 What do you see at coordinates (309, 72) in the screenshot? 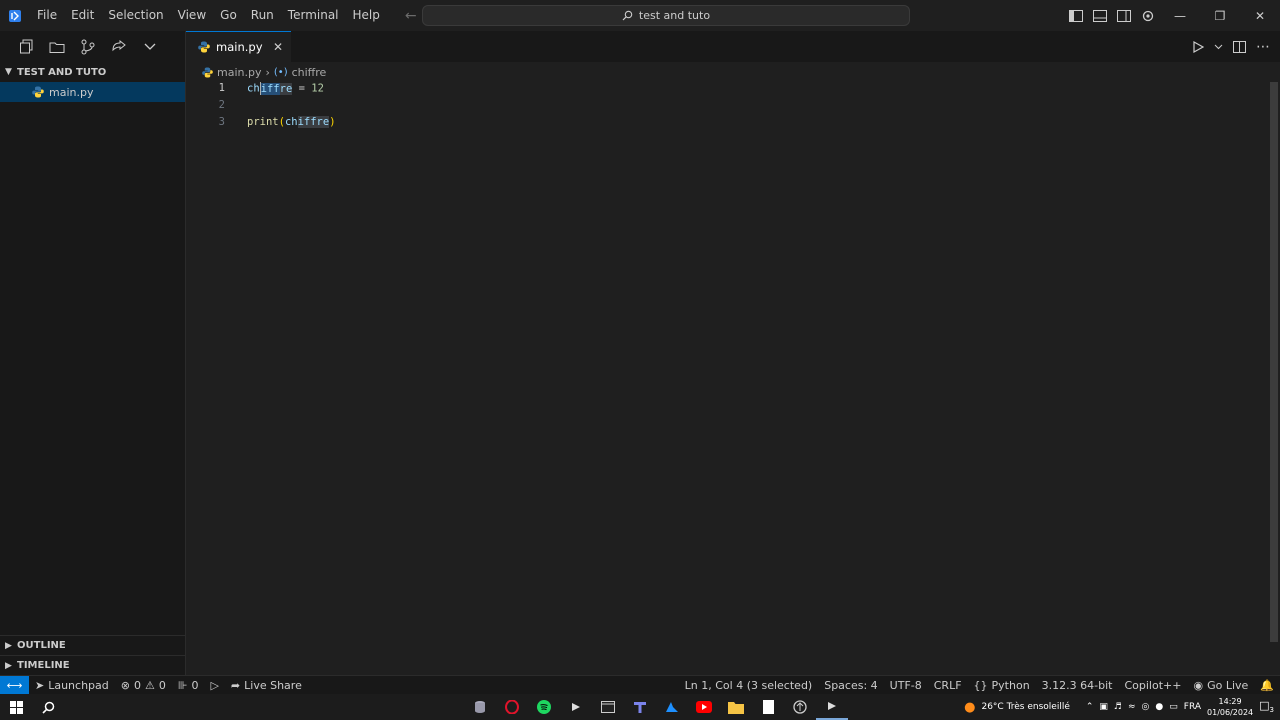
I see `breadcrumb-symbol: chiffre` at bounding box center [309, 72].